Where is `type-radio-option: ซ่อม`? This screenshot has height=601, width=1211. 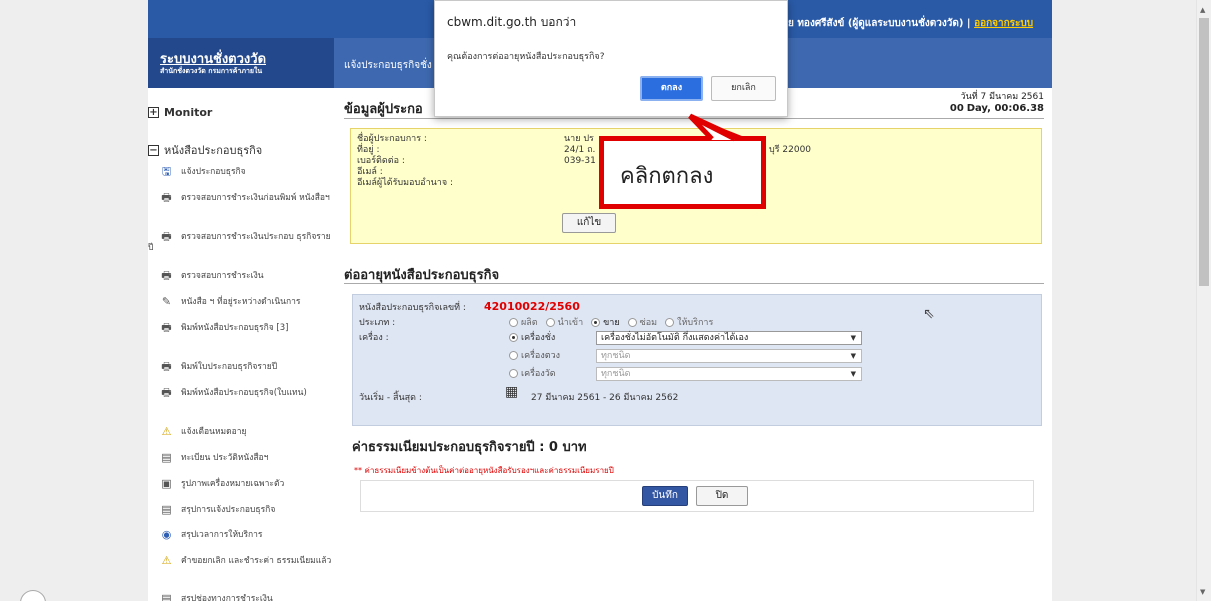
type-radio-option: ซ่อม is located at coordinates (642, 323).